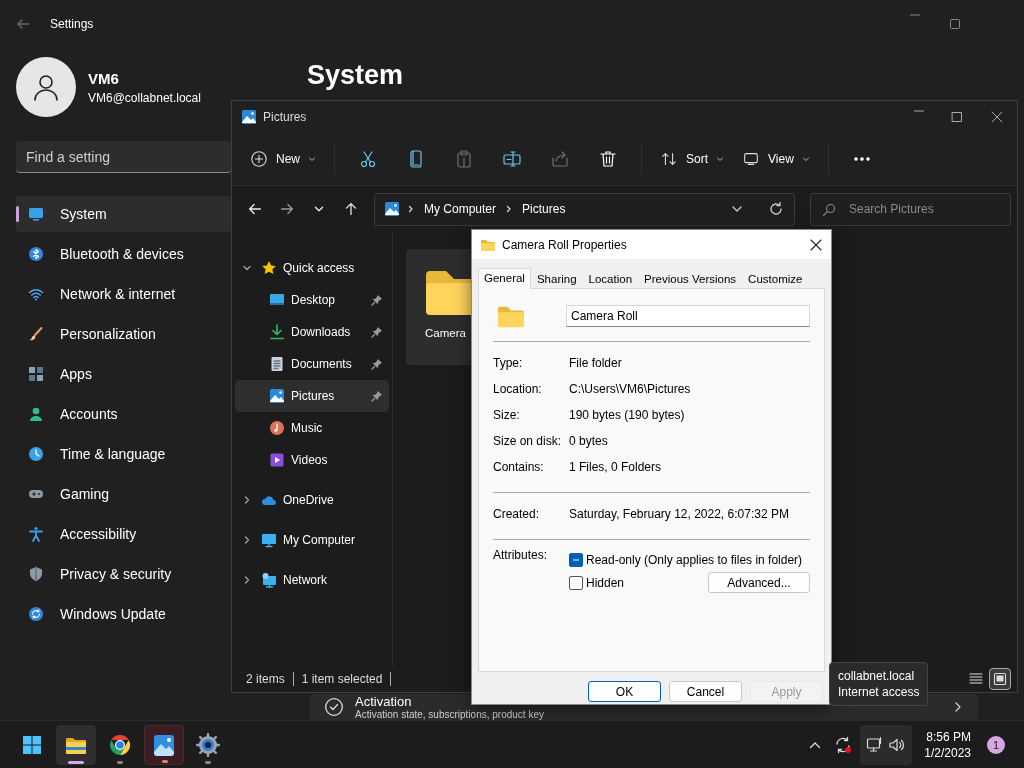 Image resolution: width=1024 pixels, height=768 pixels. I want to click on tree-item: Downloads, so click(312, 332).